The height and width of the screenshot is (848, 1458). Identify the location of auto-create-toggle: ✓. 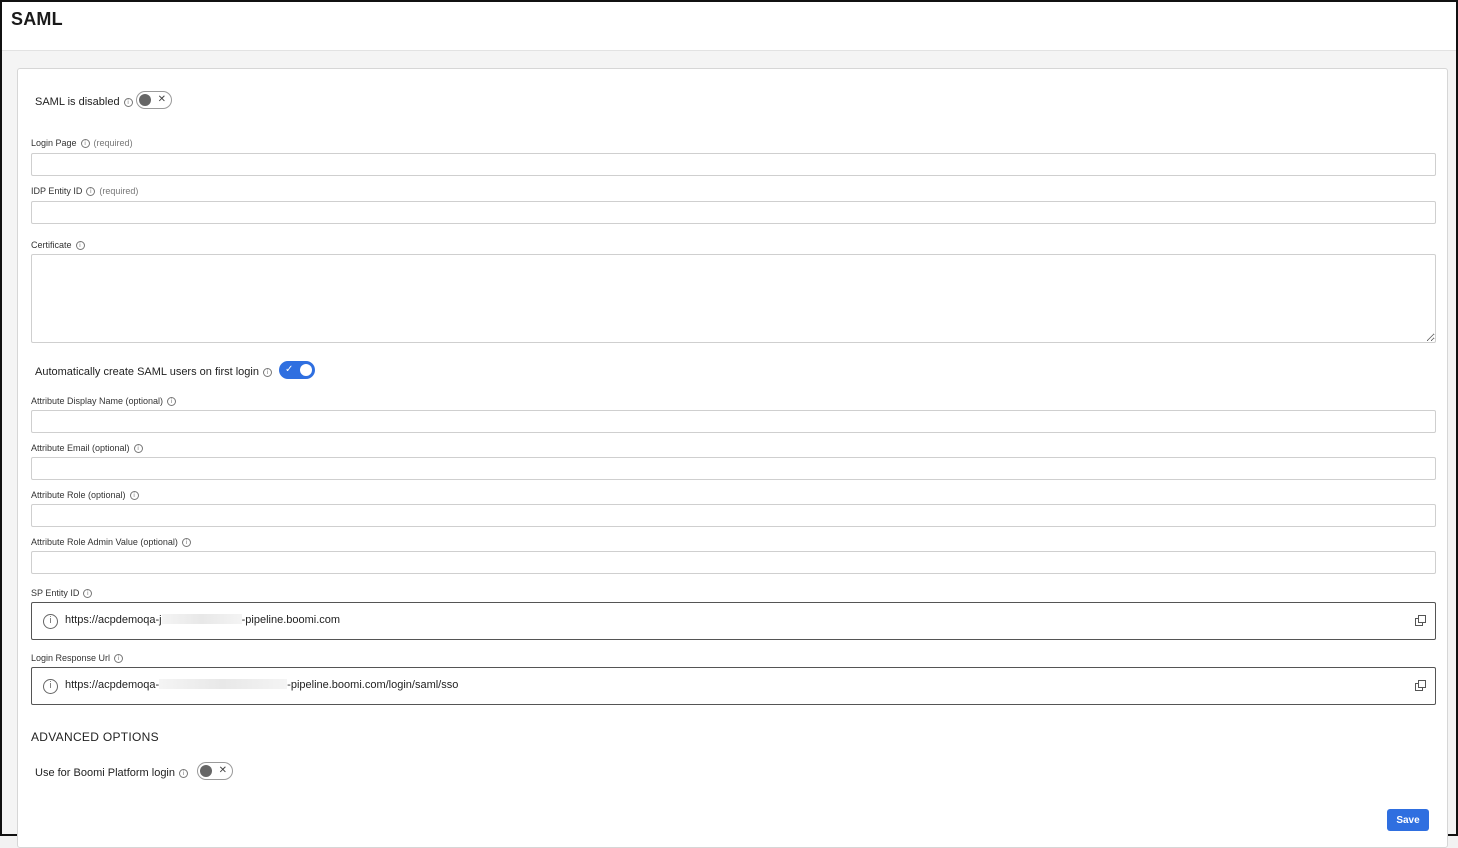
(297, 370).